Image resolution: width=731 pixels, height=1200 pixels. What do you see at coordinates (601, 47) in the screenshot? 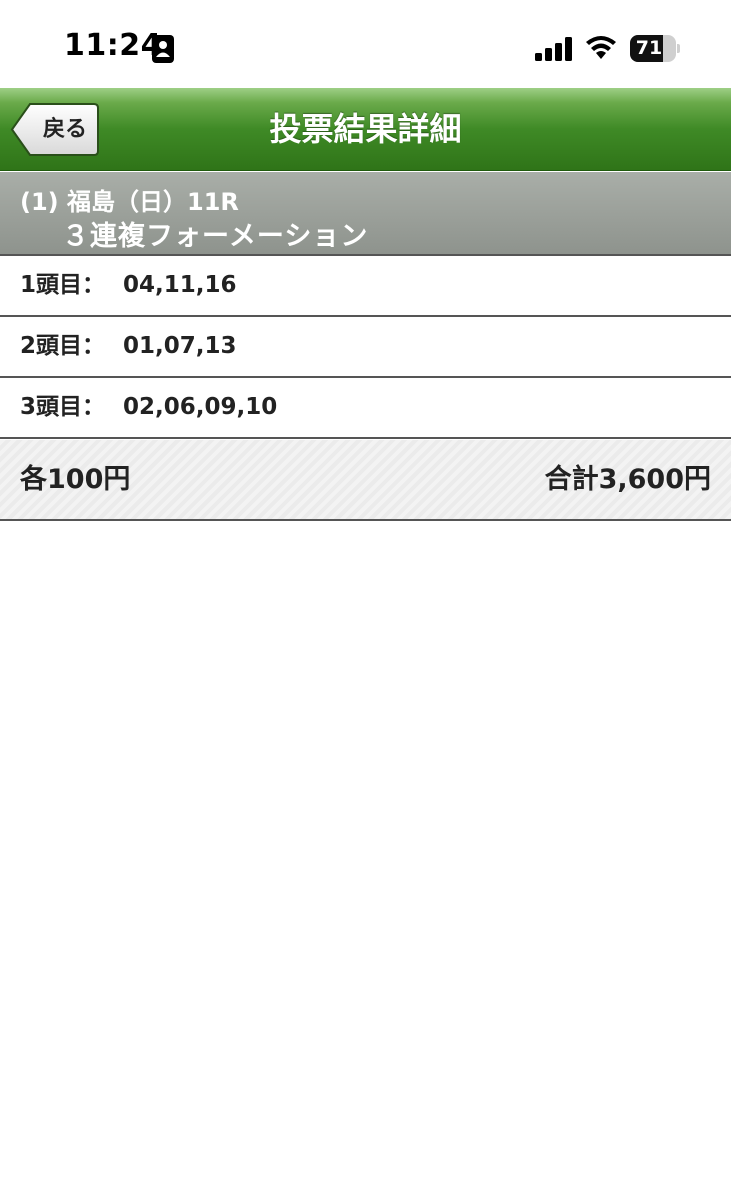
I see `wifi-icon` at bounding box center [601, 47].